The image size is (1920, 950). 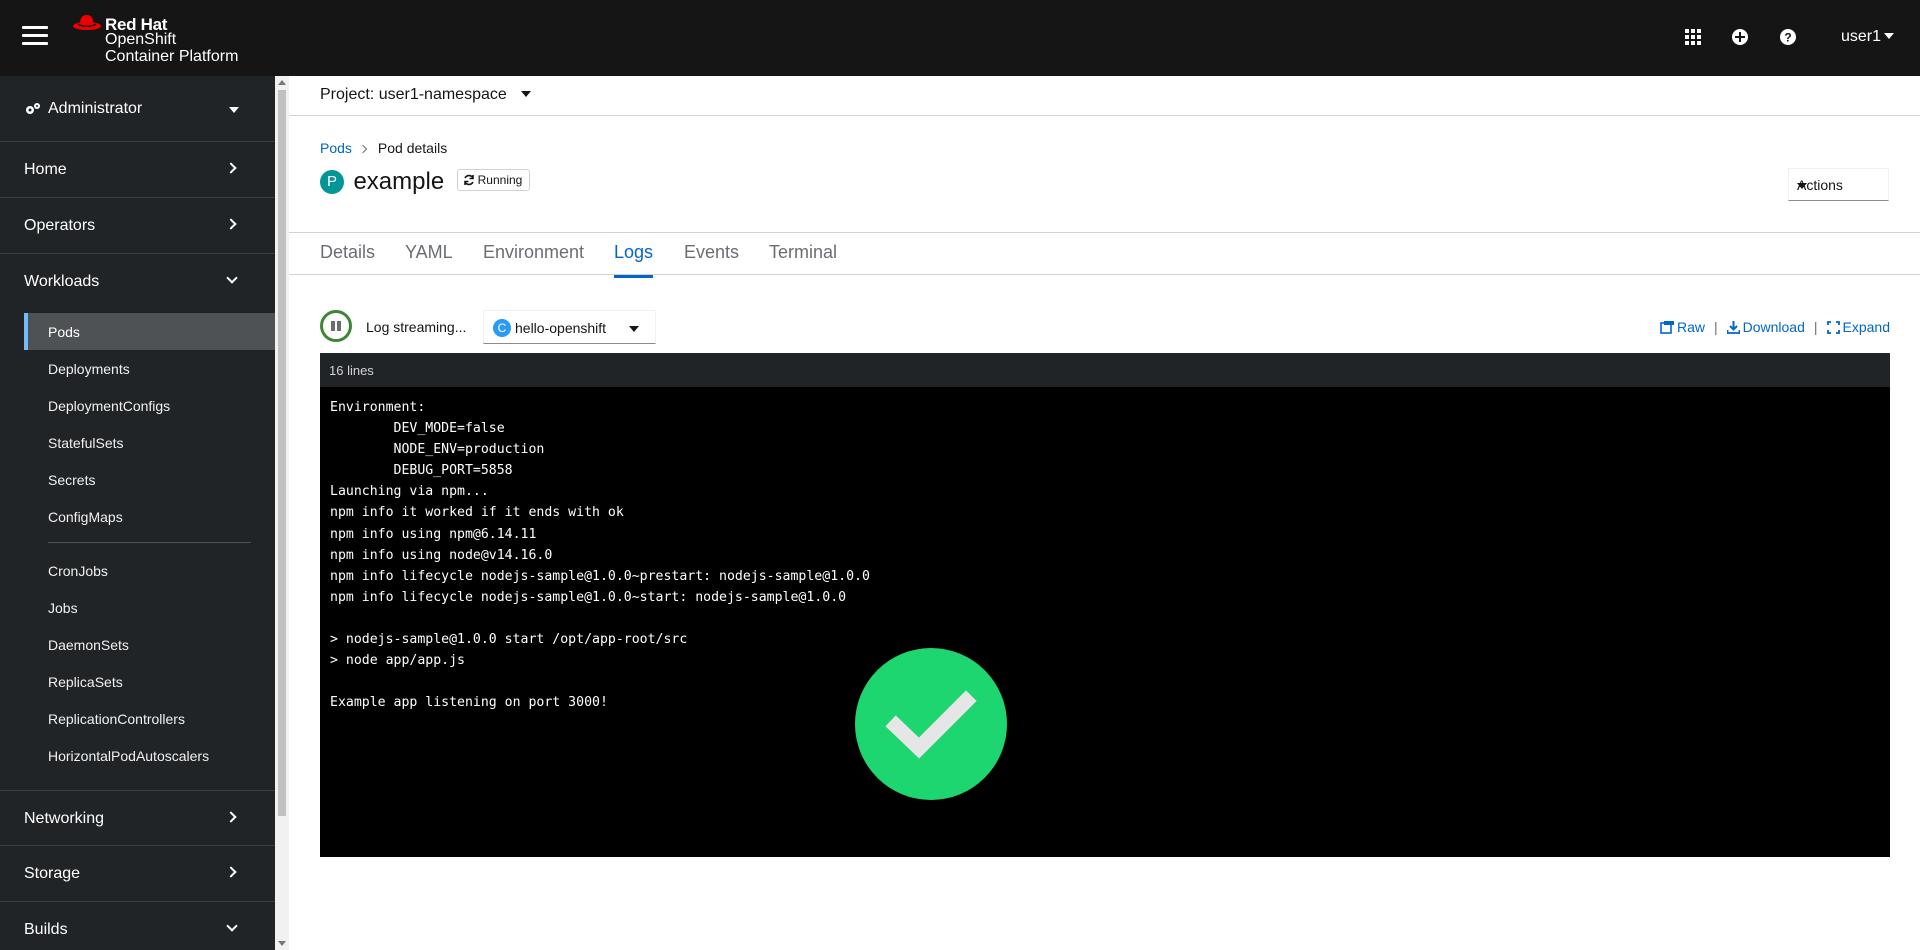 I want to click on nav-section-builds: Builds, so click(x=137, y=926).